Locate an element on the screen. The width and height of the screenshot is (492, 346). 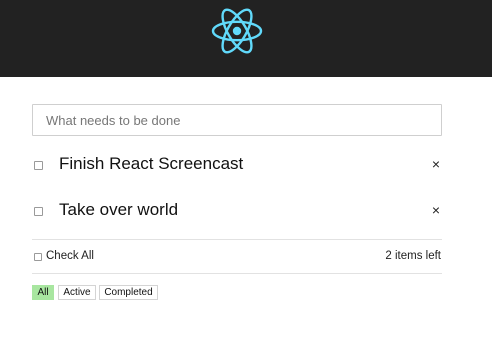
items-left-count: 2 items left is located at coordinates (413, 256).